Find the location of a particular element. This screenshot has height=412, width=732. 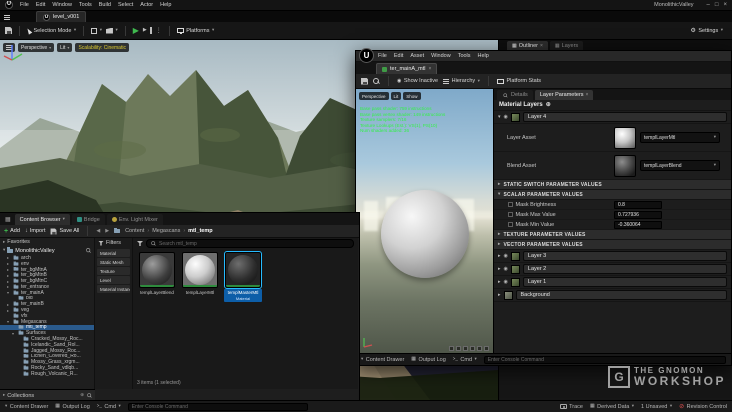

back-button is located at coordinates (98, 231).